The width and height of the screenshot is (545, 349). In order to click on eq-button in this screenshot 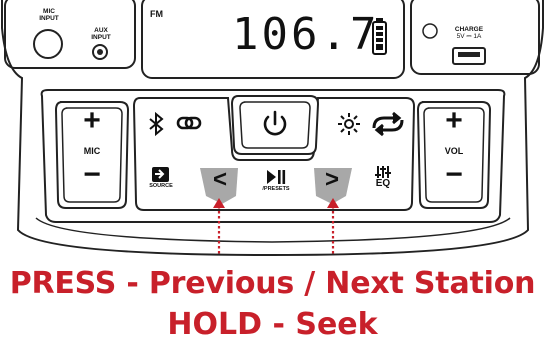, I will do `click(384, 184)`.